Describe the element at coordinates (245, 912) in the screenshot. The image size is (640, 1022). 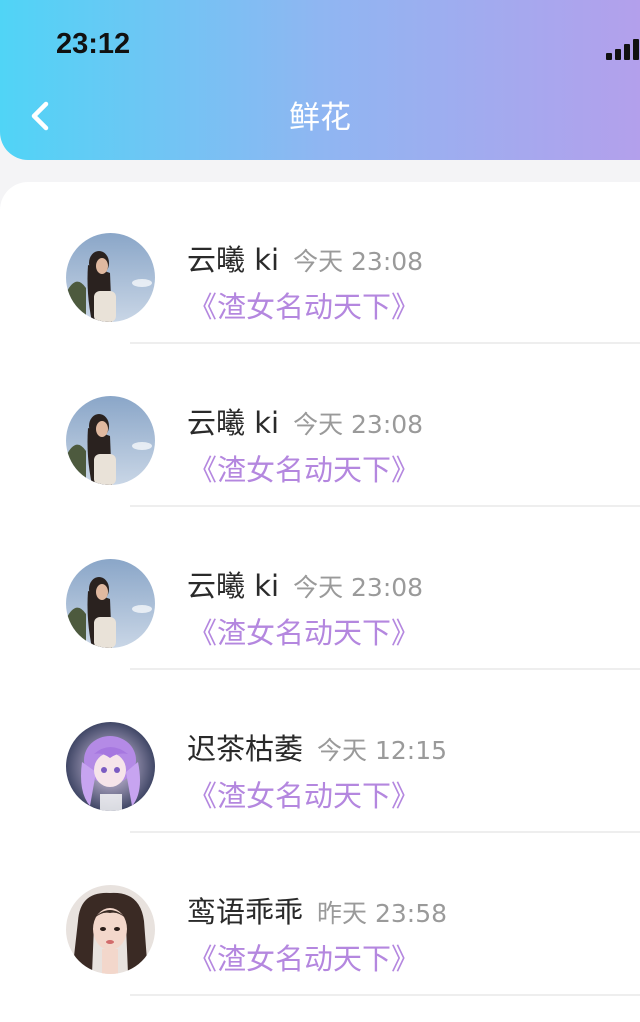
I see `user-name: 鸾语乖乖` at that location.